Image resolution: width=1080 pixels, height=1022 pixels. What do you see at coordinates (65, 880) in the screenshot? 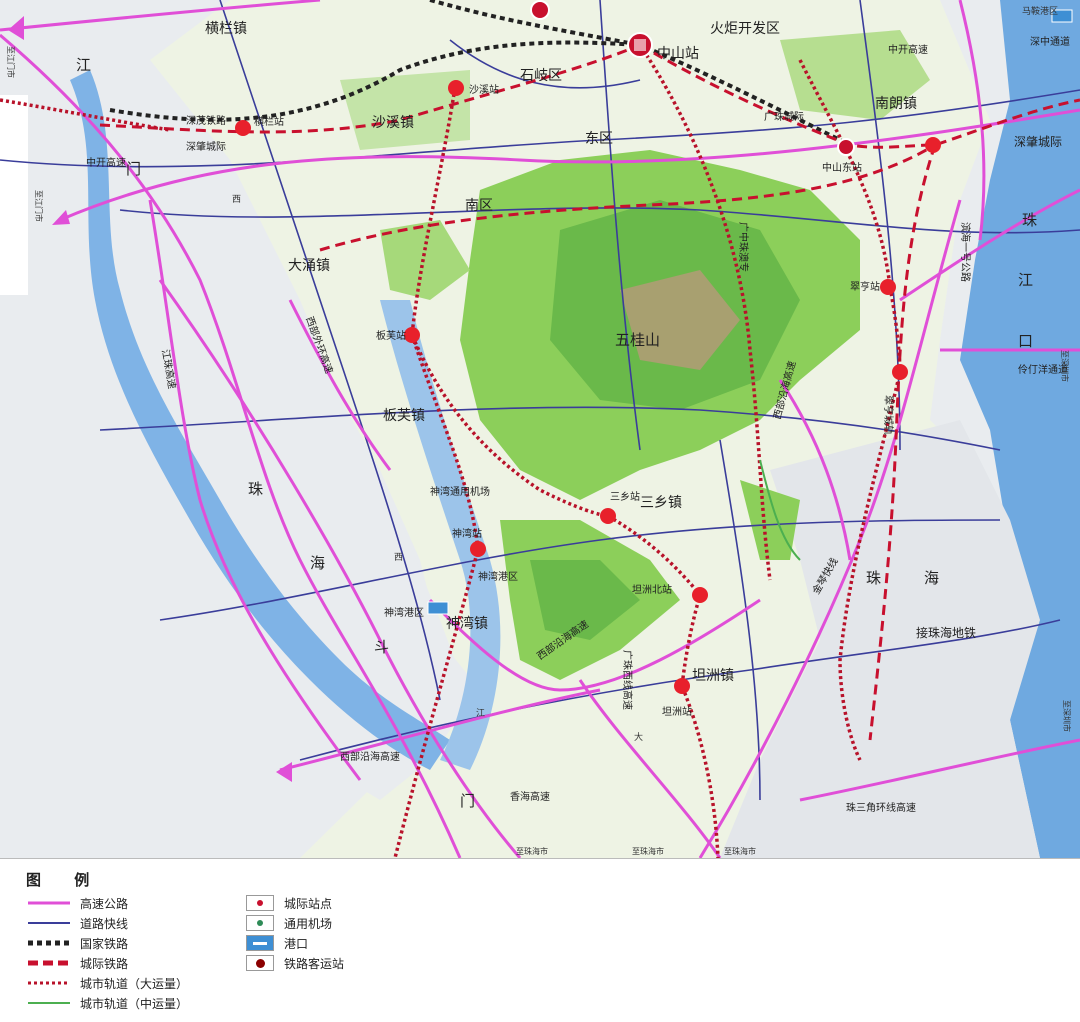
I see `legend-title: 图 例` at bounding box center [65, 880].